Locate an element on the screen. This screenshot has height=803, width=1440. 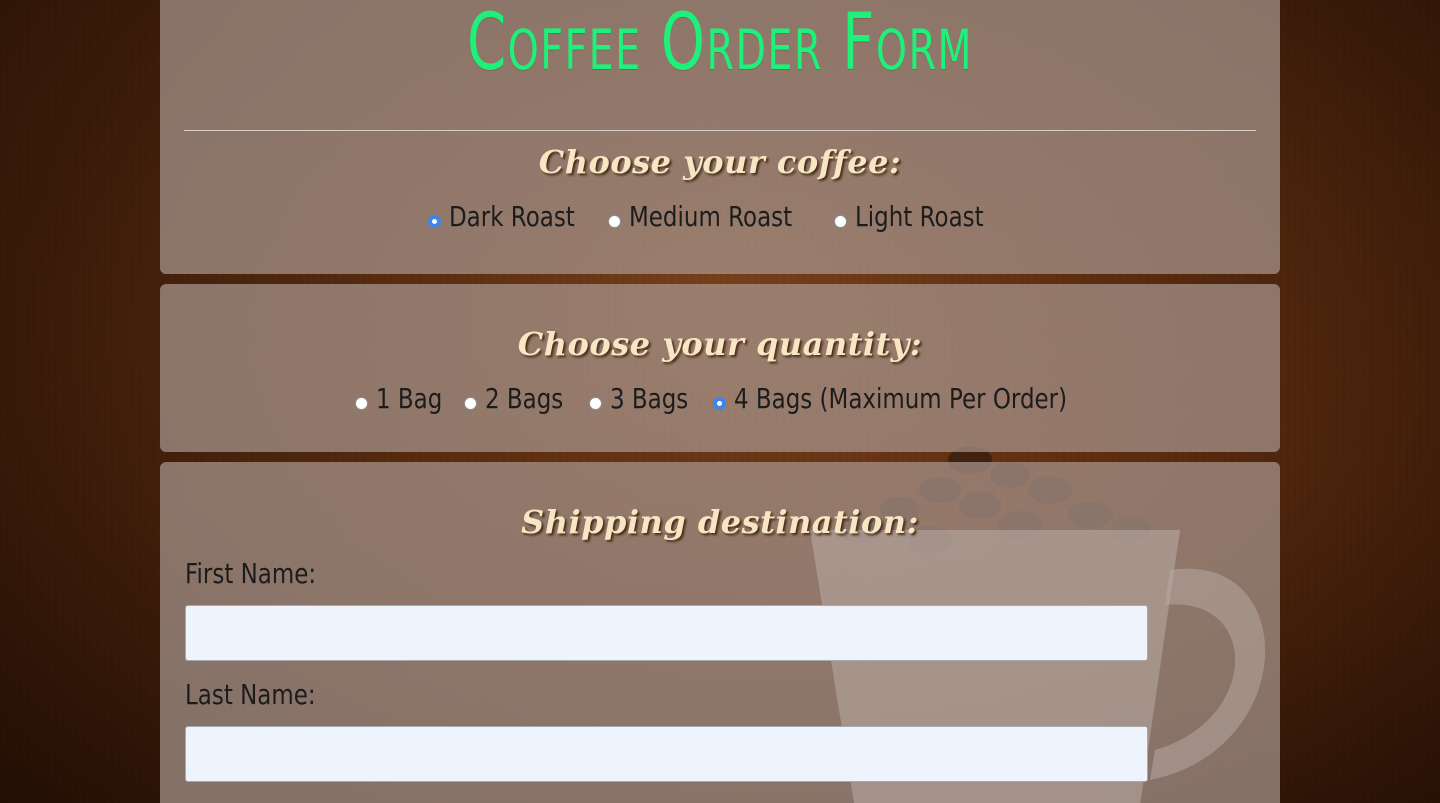
quantity-heading: Choose your quantity: is located at coordinates (720, 344).